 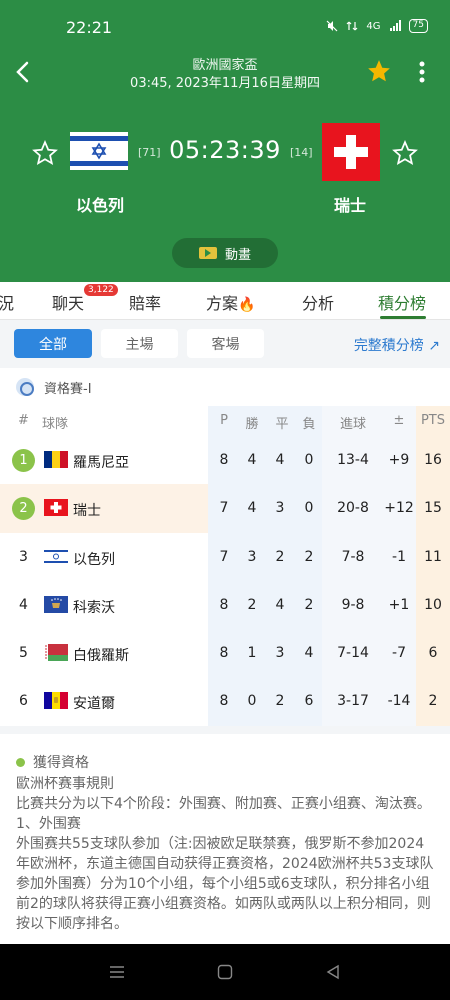 I want to click on tab-tips: 方案🔥, so click(x=230, y=302).